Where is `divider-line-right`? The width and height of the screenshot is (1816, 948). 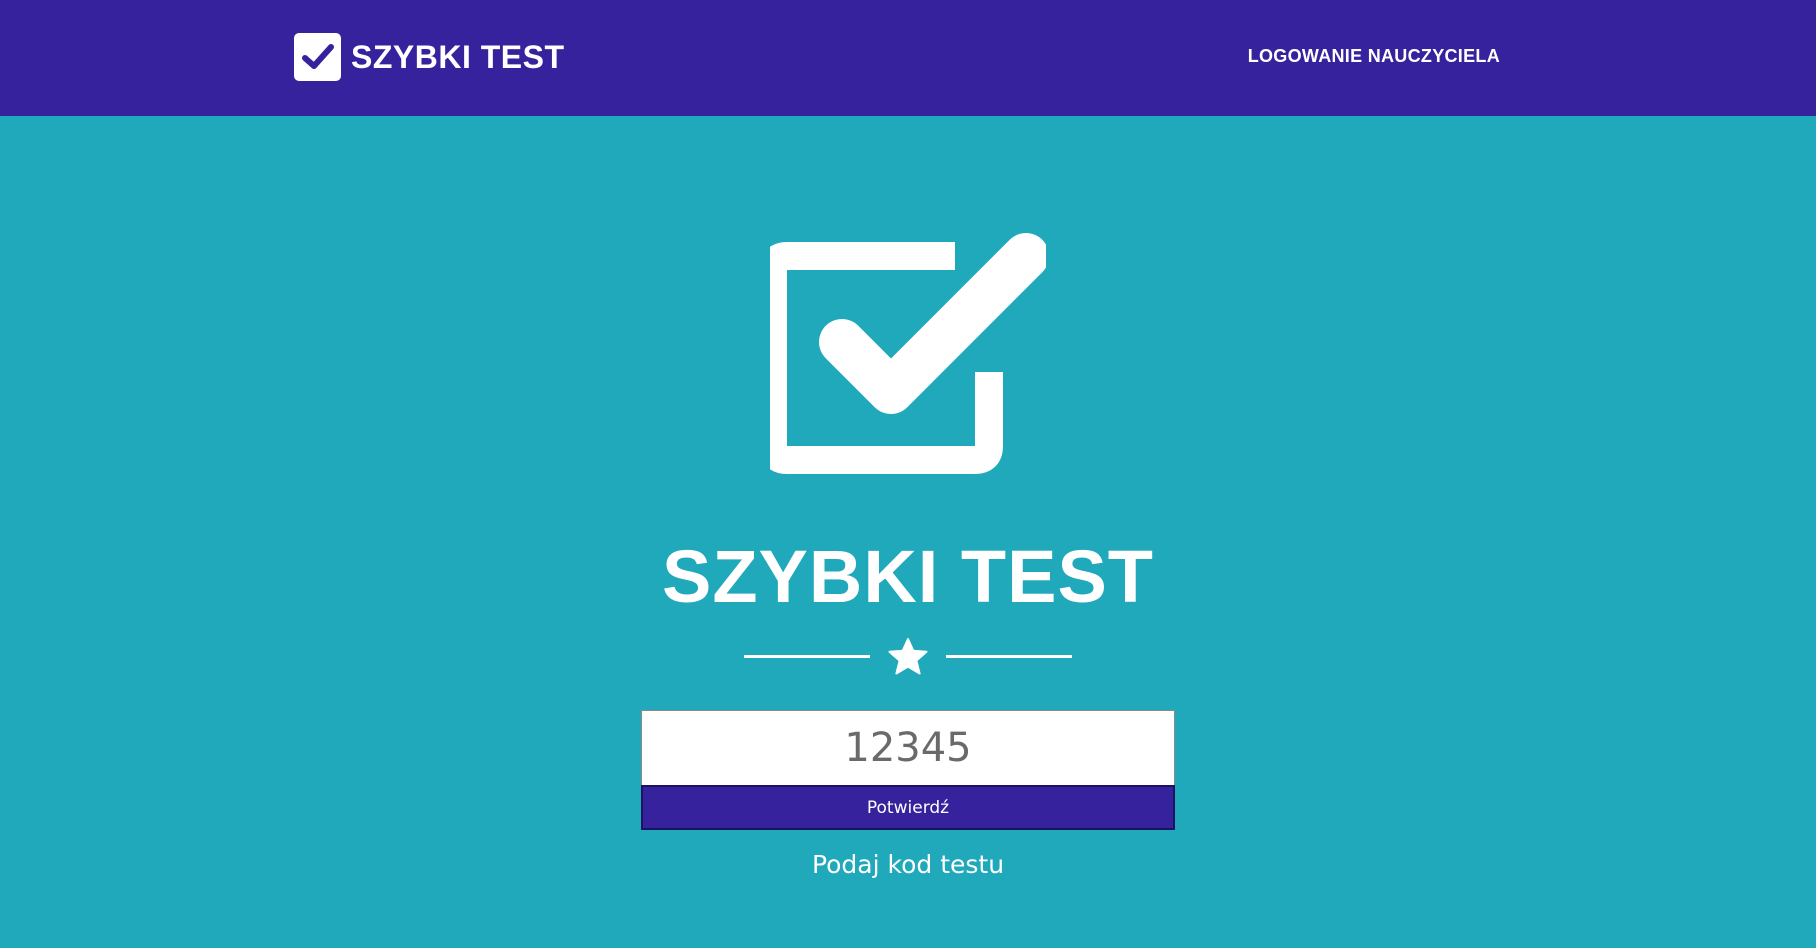
divider-line-right is located at coordinates (1009, 656).